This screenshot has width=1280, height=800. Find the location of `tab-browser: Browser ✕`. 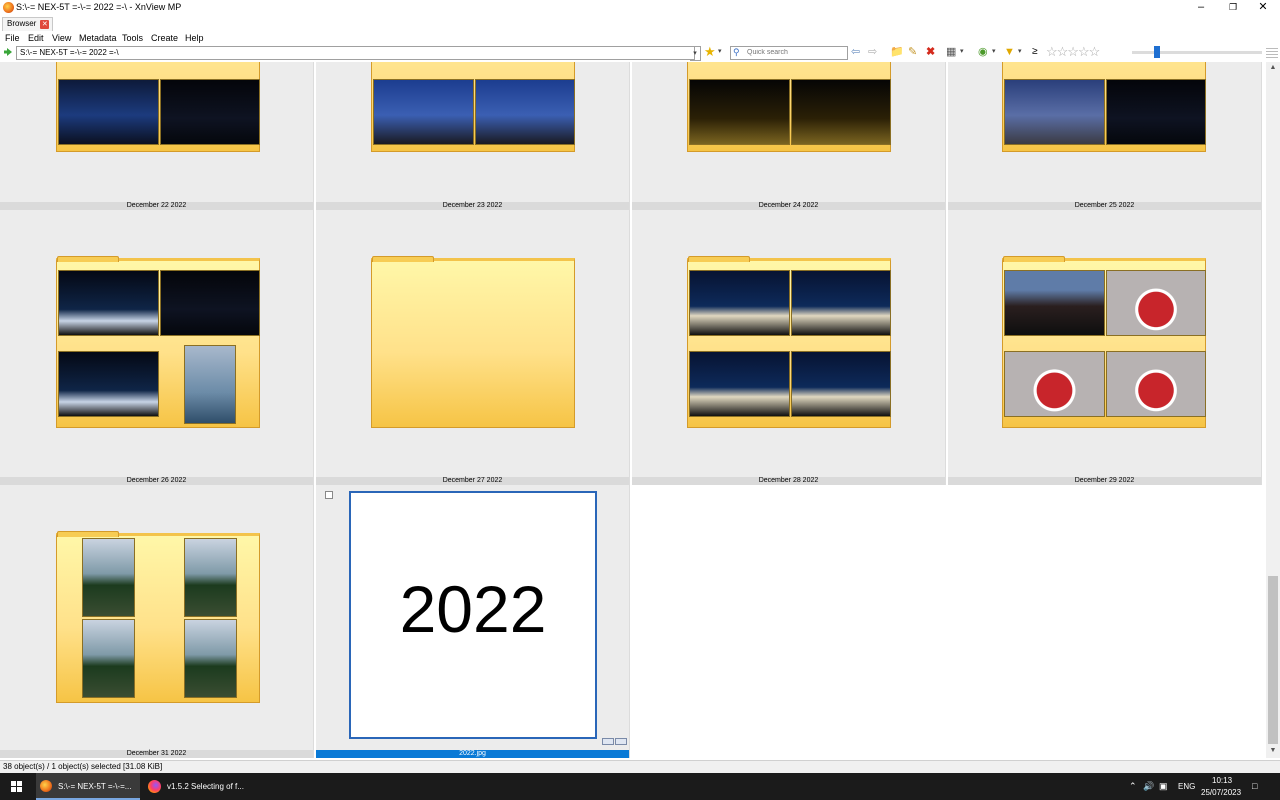

tab-browser: Browser ✕ is located at coordinates (28, 24).